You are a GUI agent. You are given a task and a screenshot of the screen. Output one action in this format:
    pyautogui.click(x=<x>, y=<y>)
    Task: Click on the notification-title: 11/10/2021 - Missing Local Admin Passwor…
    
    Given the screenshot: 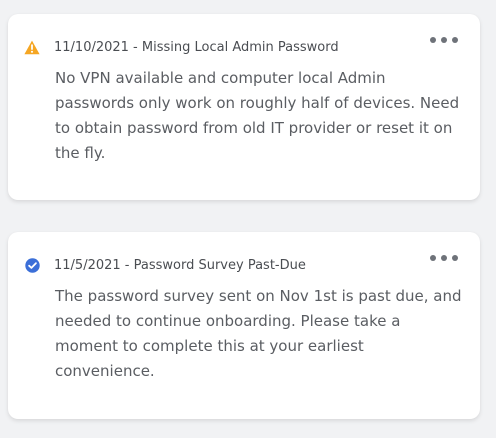 What is the action you would take?
    pyautogui.click(x=196, y=47)
    